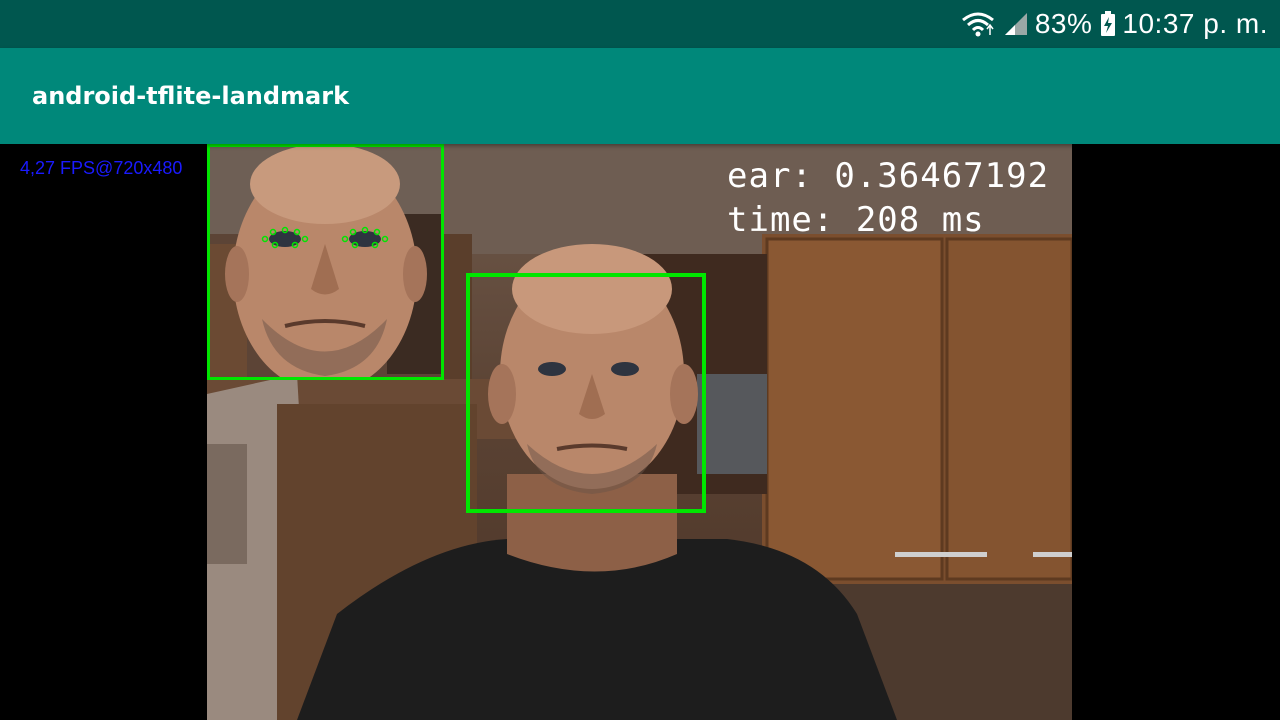  I want to click on battery-percent: 83%, so click(1063, 23).